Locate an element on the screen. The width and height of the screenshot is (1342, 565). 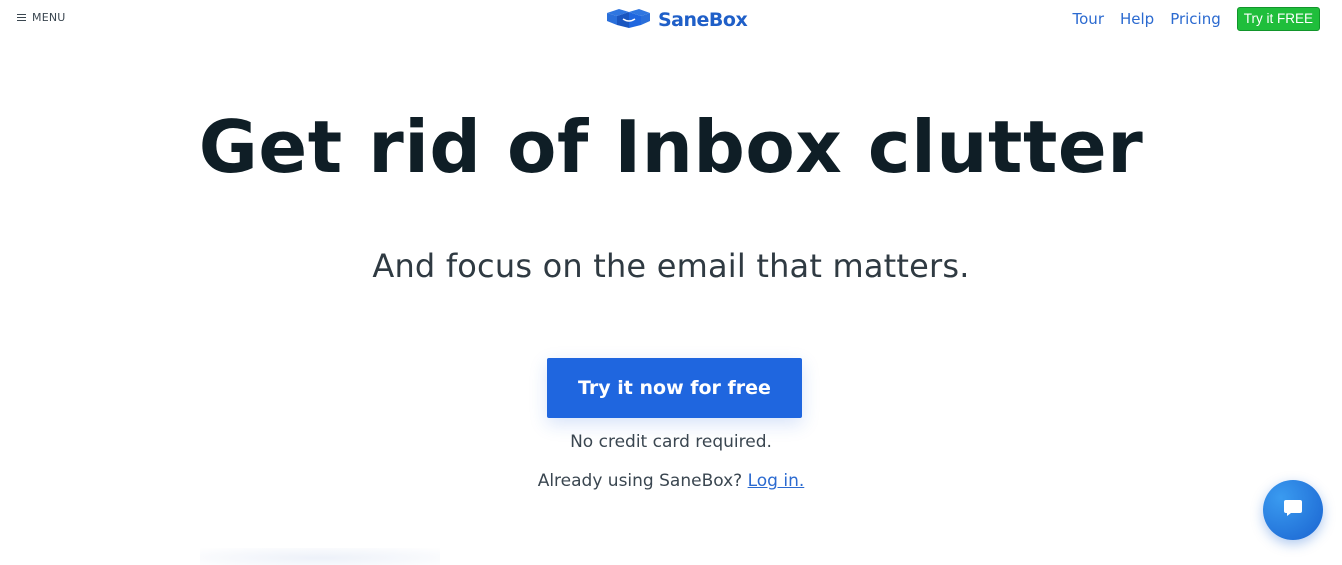
menu-button: MENU is located at coordinates (41, 17).